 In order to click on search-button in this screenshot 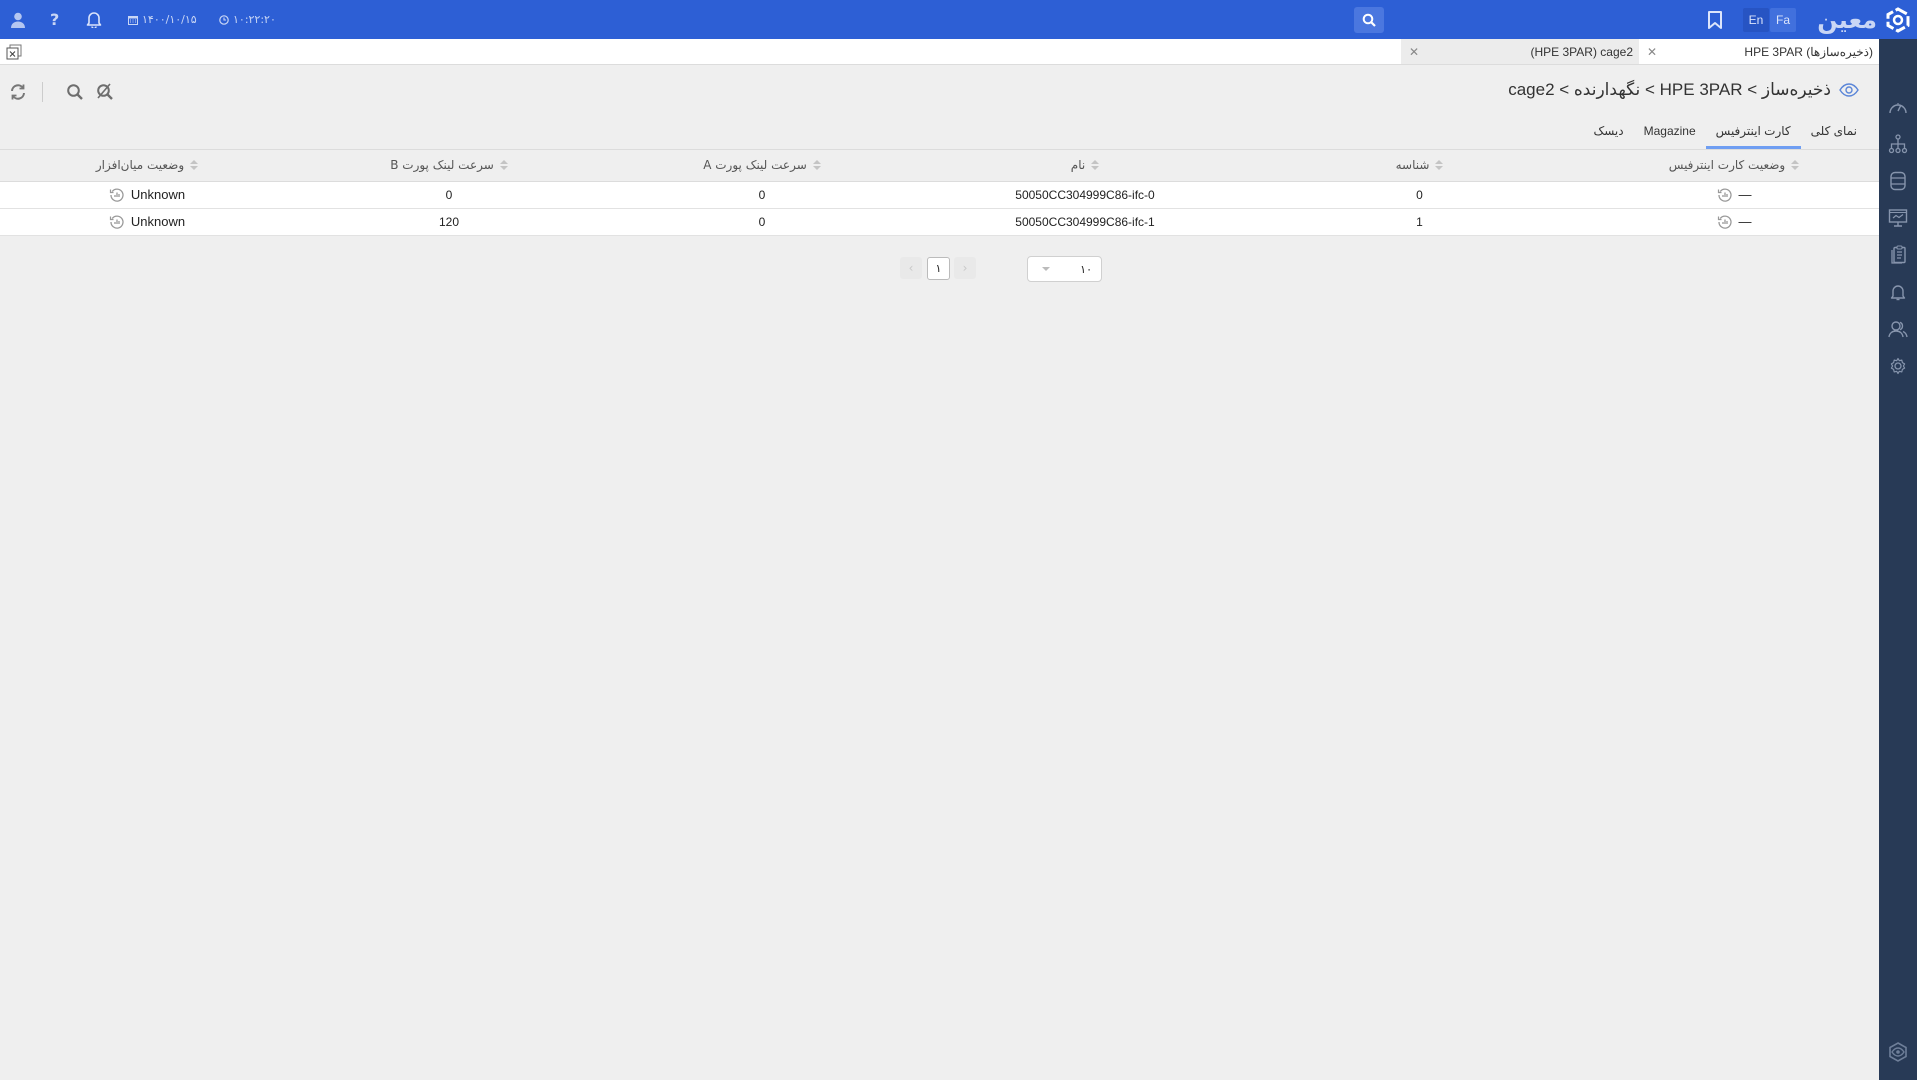, I will do `click(75, 92)`.